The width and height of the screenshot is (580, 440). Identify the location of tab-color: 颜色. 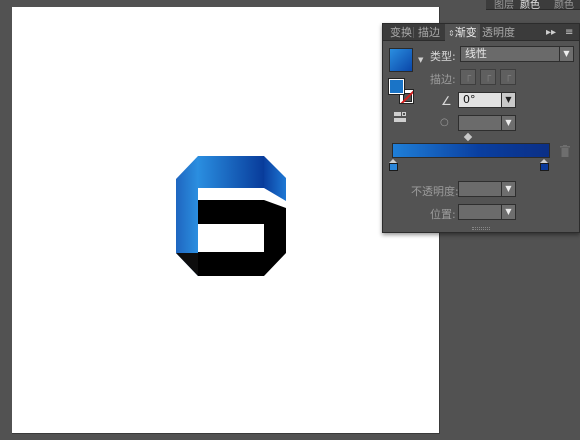
(530, 5).